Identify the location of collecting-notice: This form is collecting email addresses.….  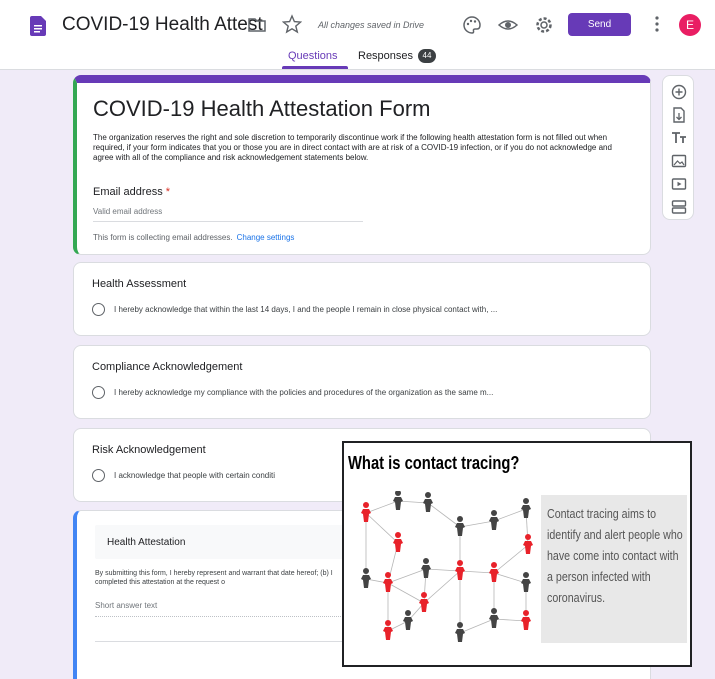
(194, 237).